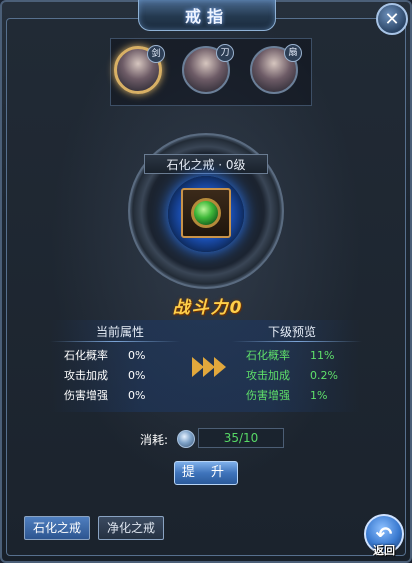 Image resolution: width=412 pixels, height=563 pixels. I want to click on title-plate: 戒指, so click(207, 15).